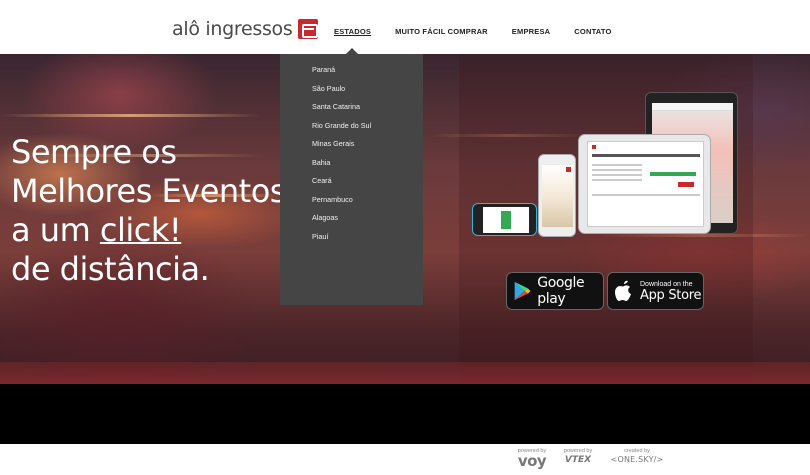 This screenshot has height=475, width=810. Describe the element at coordinates (232, 29) in the screenshot. I see `logo-text: alô ingressos` at that location.